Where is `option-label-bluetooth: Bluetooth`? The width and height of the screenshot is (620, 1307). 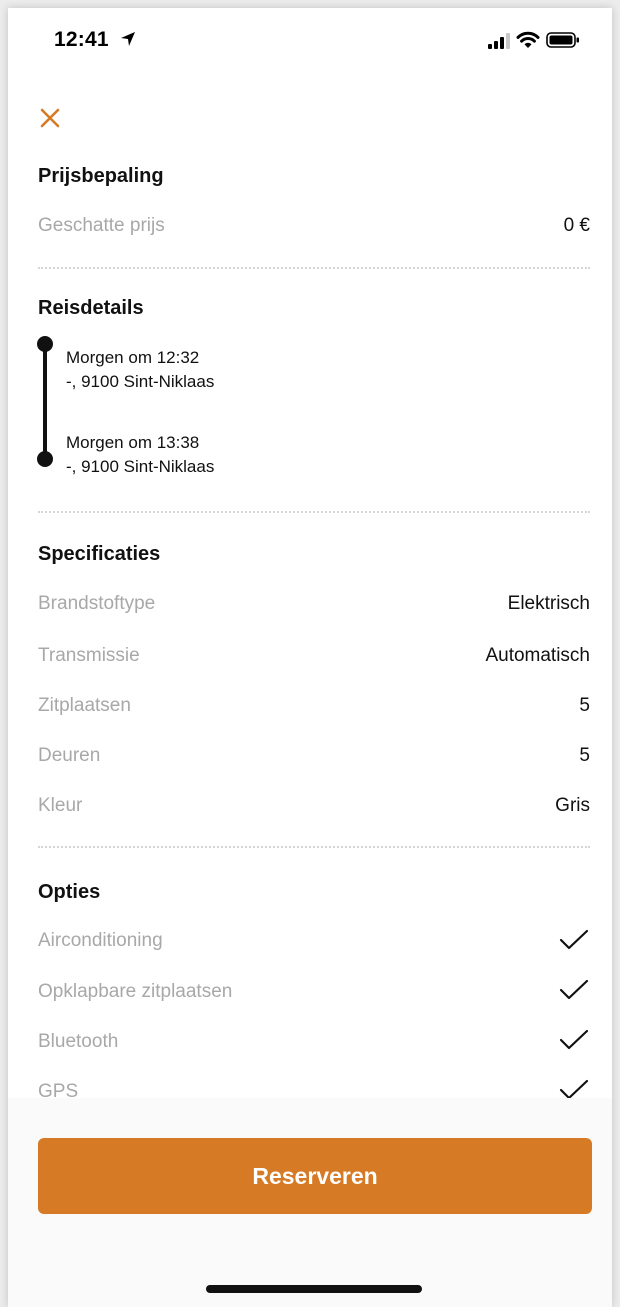 option-label-bluetooth: Bluetooth is located at coordinates (78, 1041).